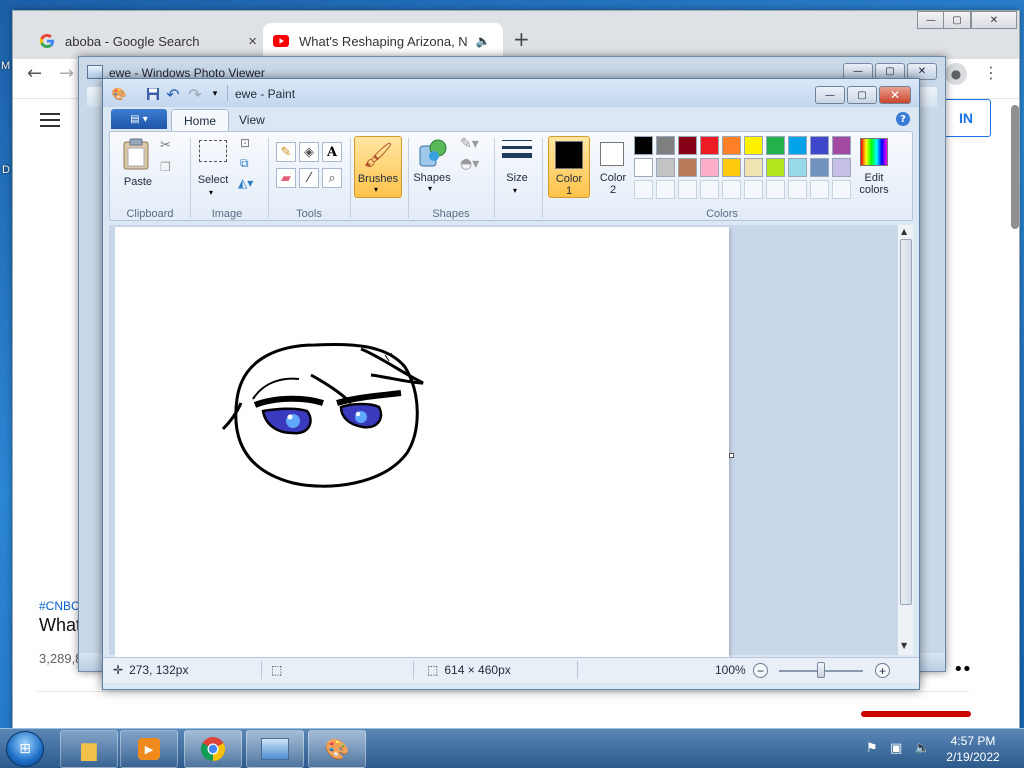 This screenshot has height=768, width=1024. I want to click on speaker-icon: 🔈, so click(483, 41).